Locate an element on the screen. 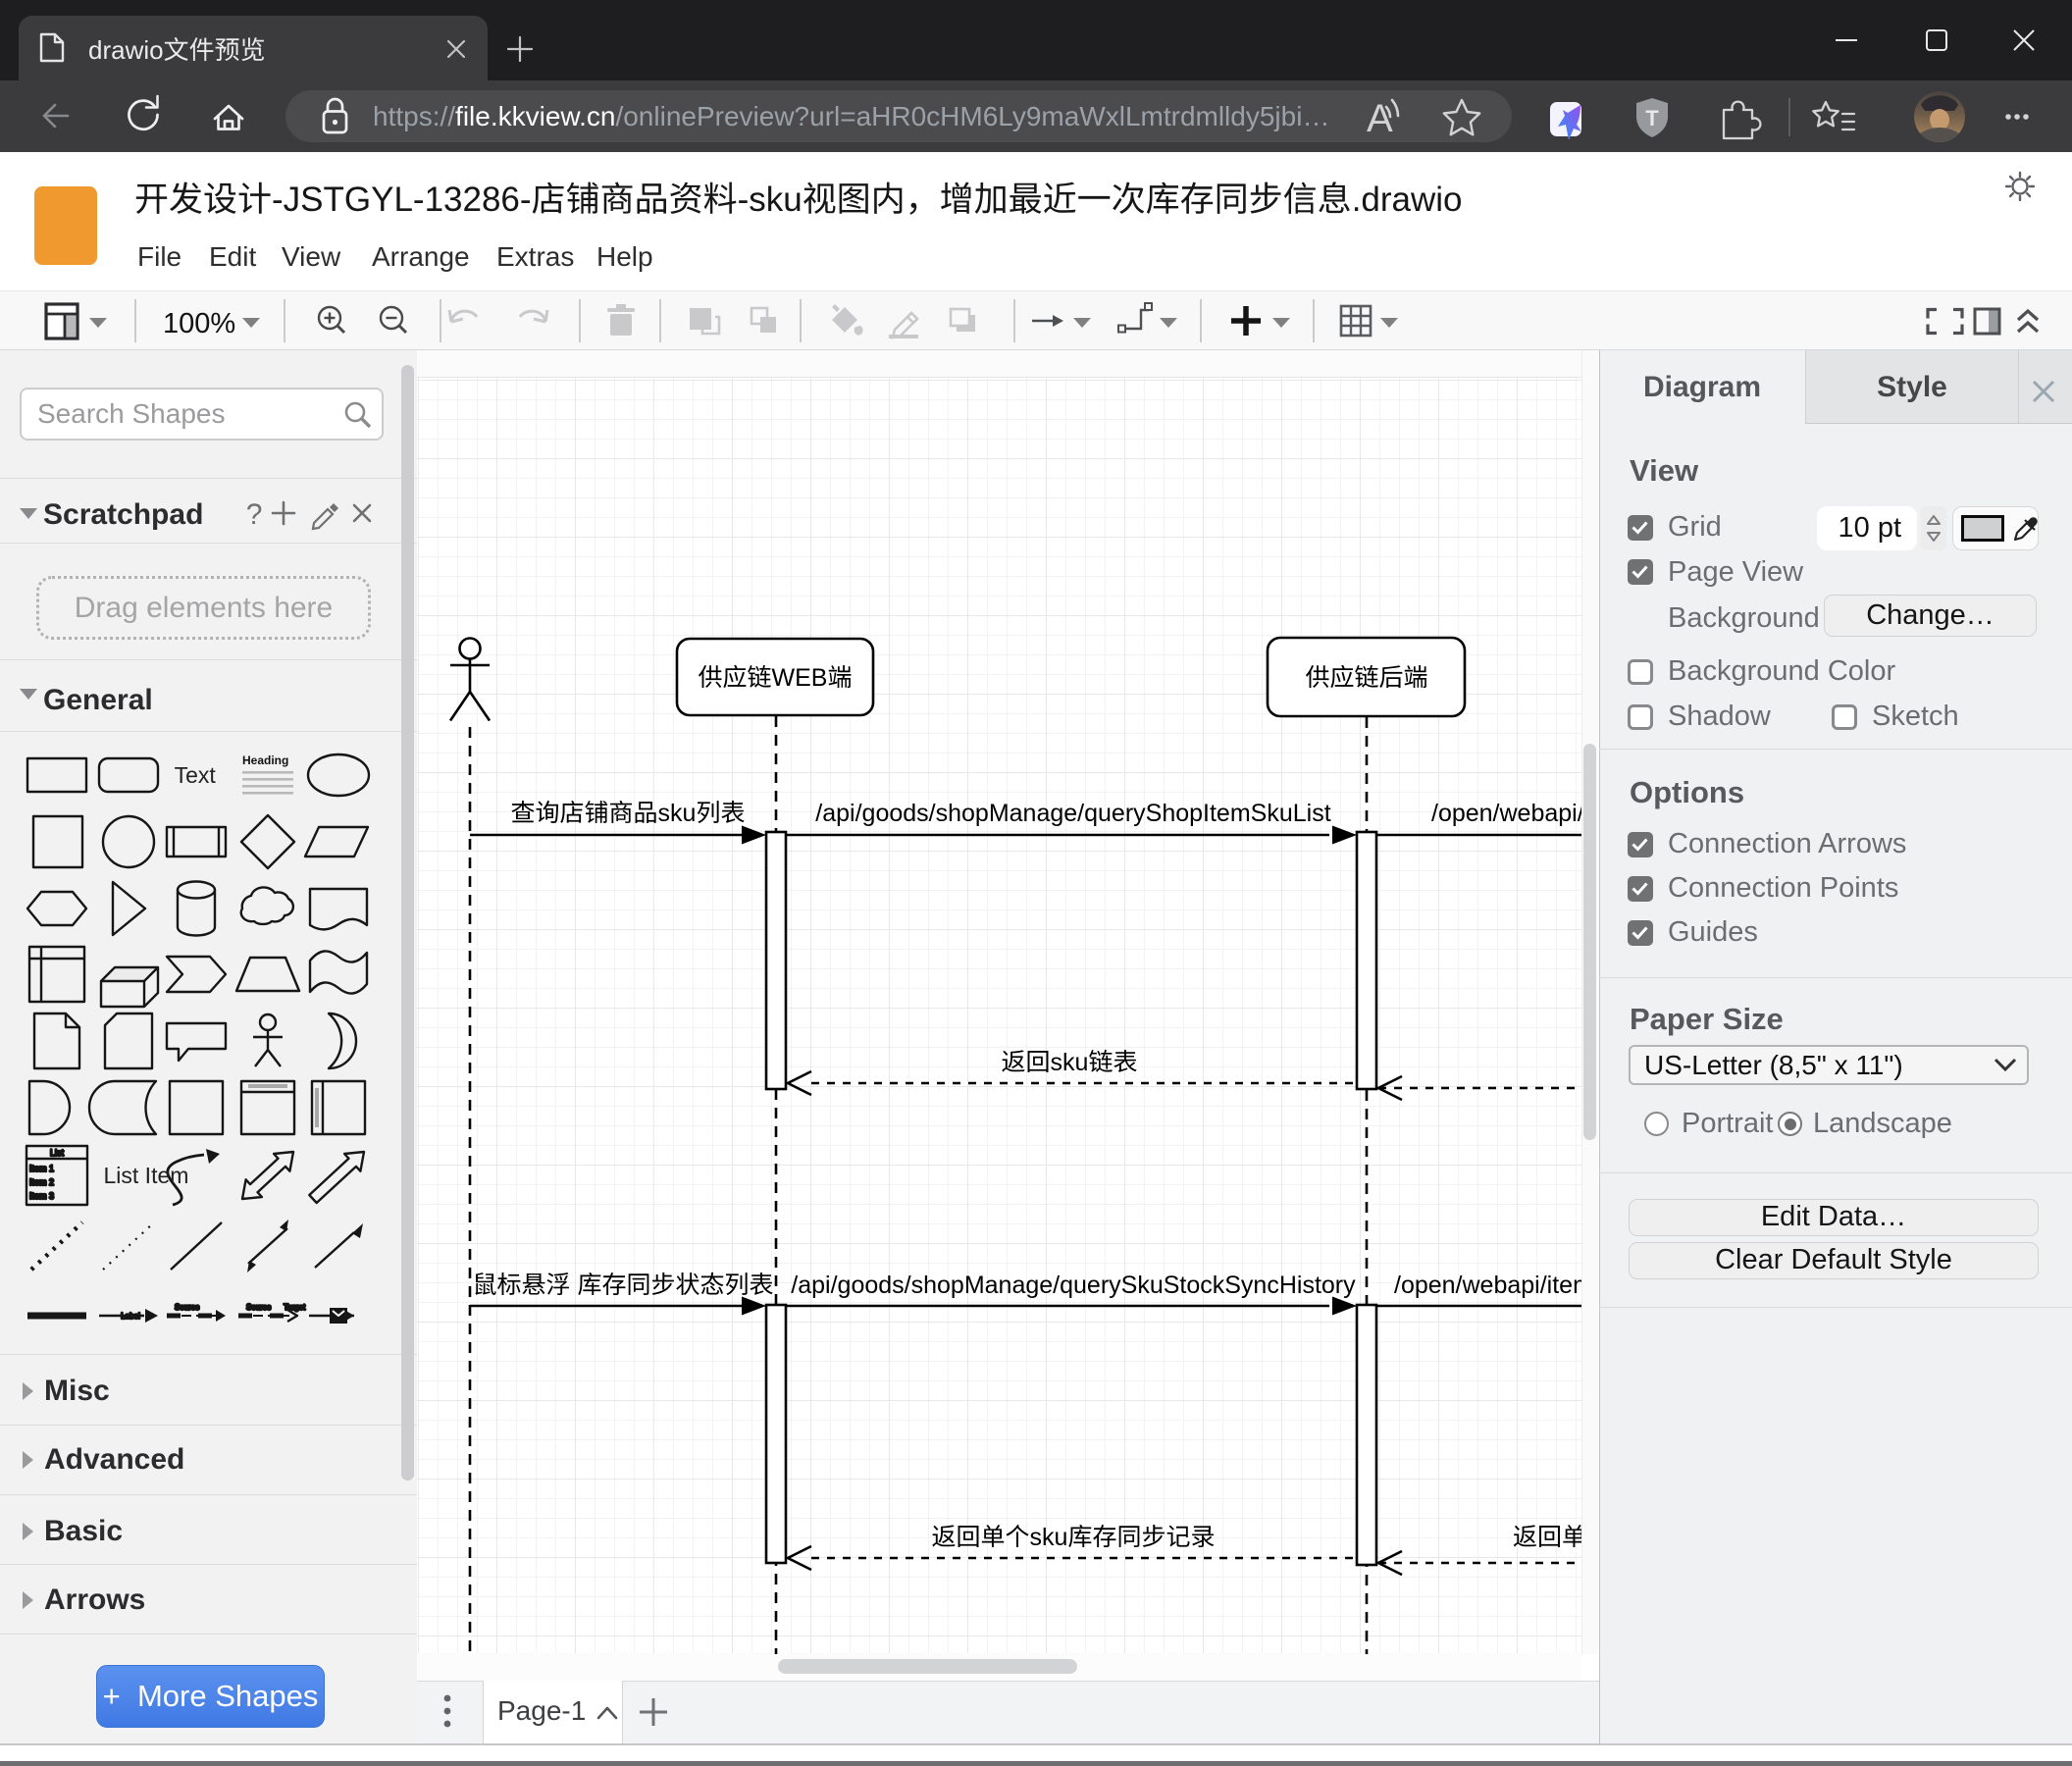  svg-text: Target is located at coordinates (295, 1307).